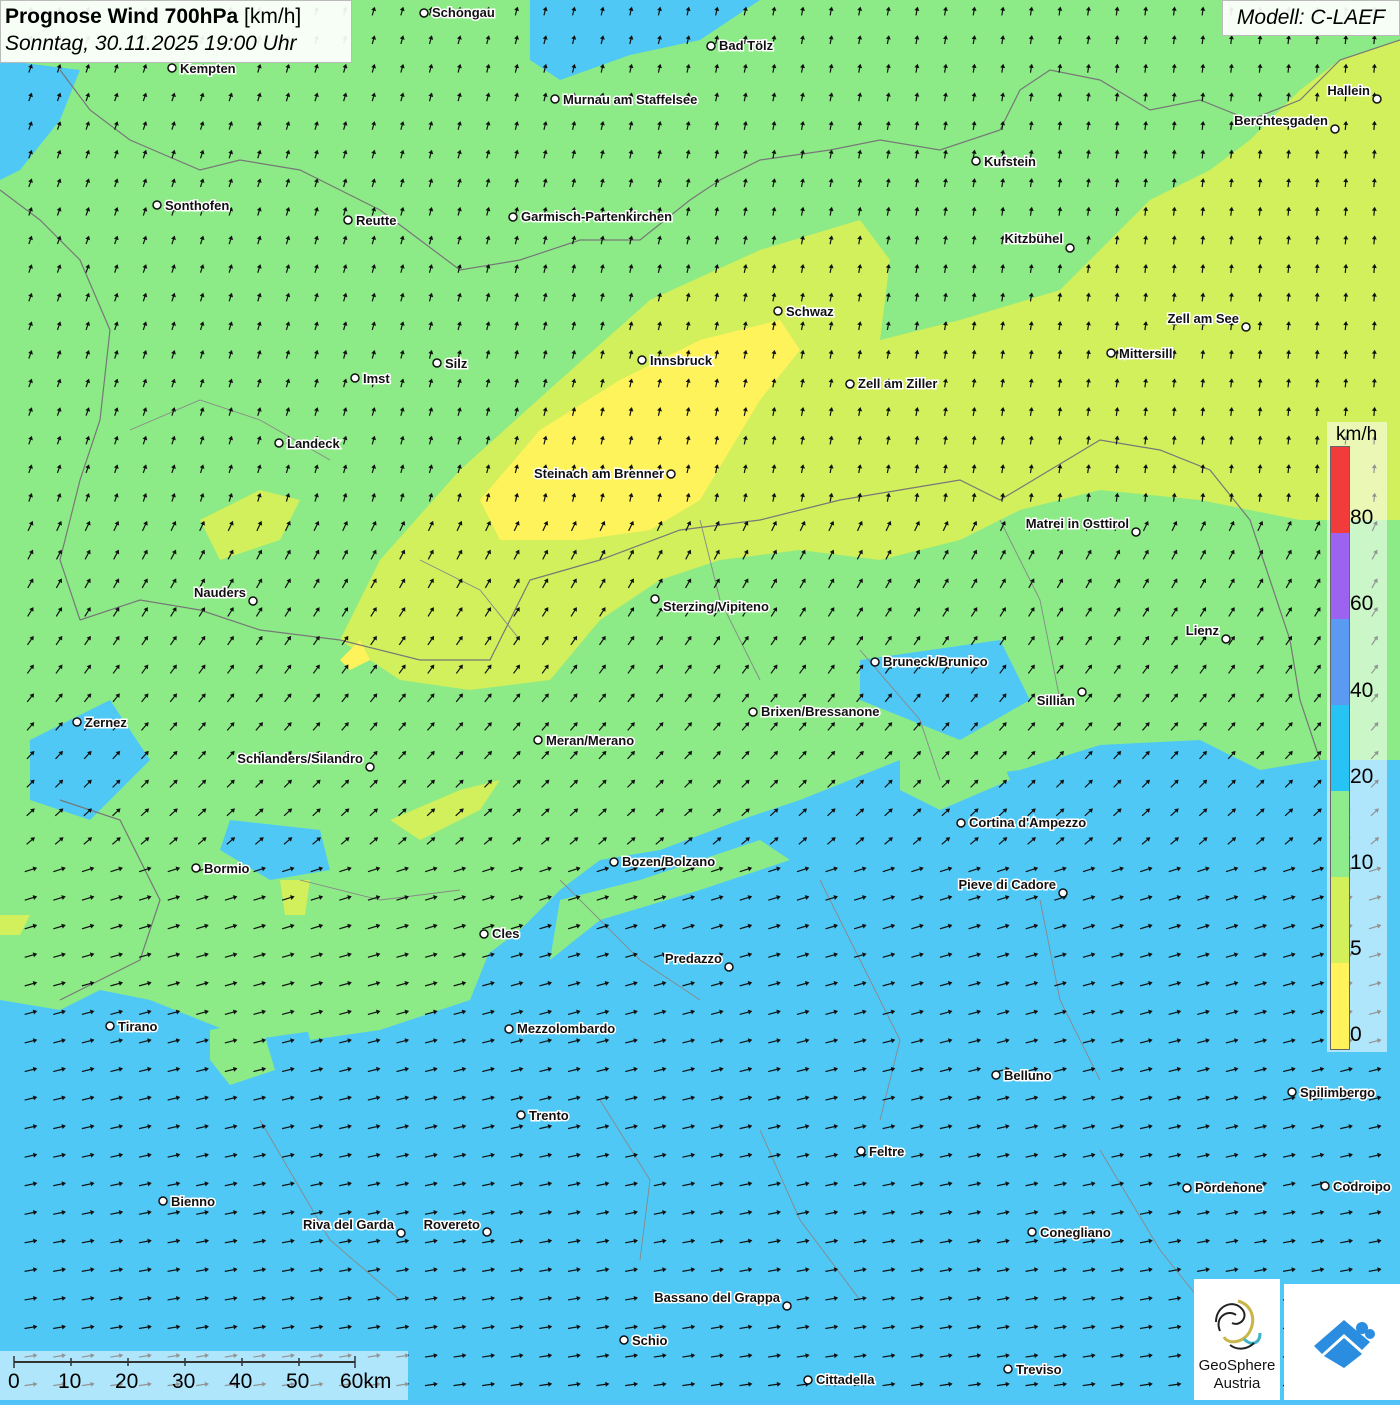  I want to click on city-label: Bienno, so click(193, 1201).